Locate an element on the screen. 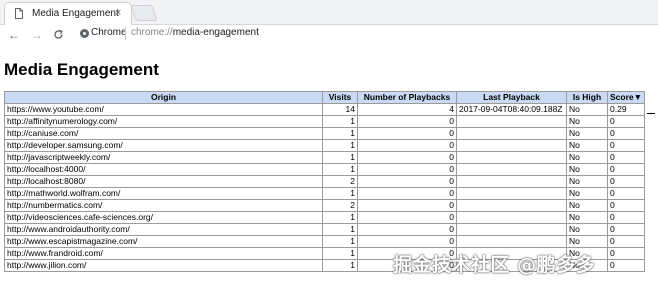 The image size is (658, 288). cell-origin: http://caniuse.com/ is located at coordinates (163, 133).